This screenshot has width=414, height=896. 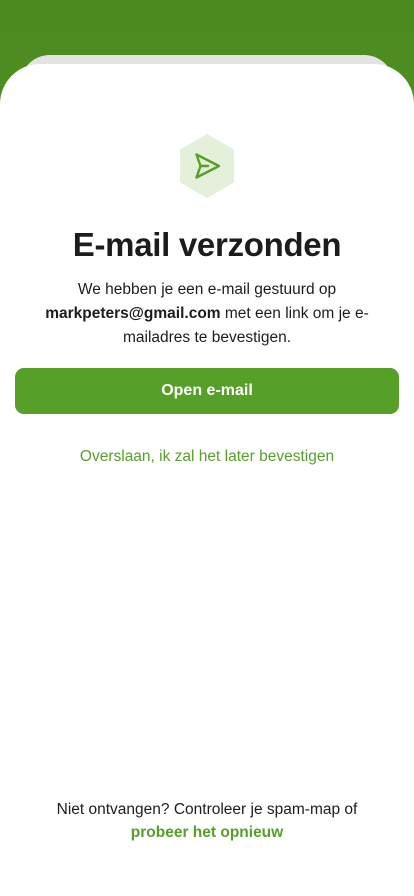 What do you see at coordinates (133, 313) in the screenshot?
I see `email-address: markpeters@gmail.com` at bounding box center [133, 313].